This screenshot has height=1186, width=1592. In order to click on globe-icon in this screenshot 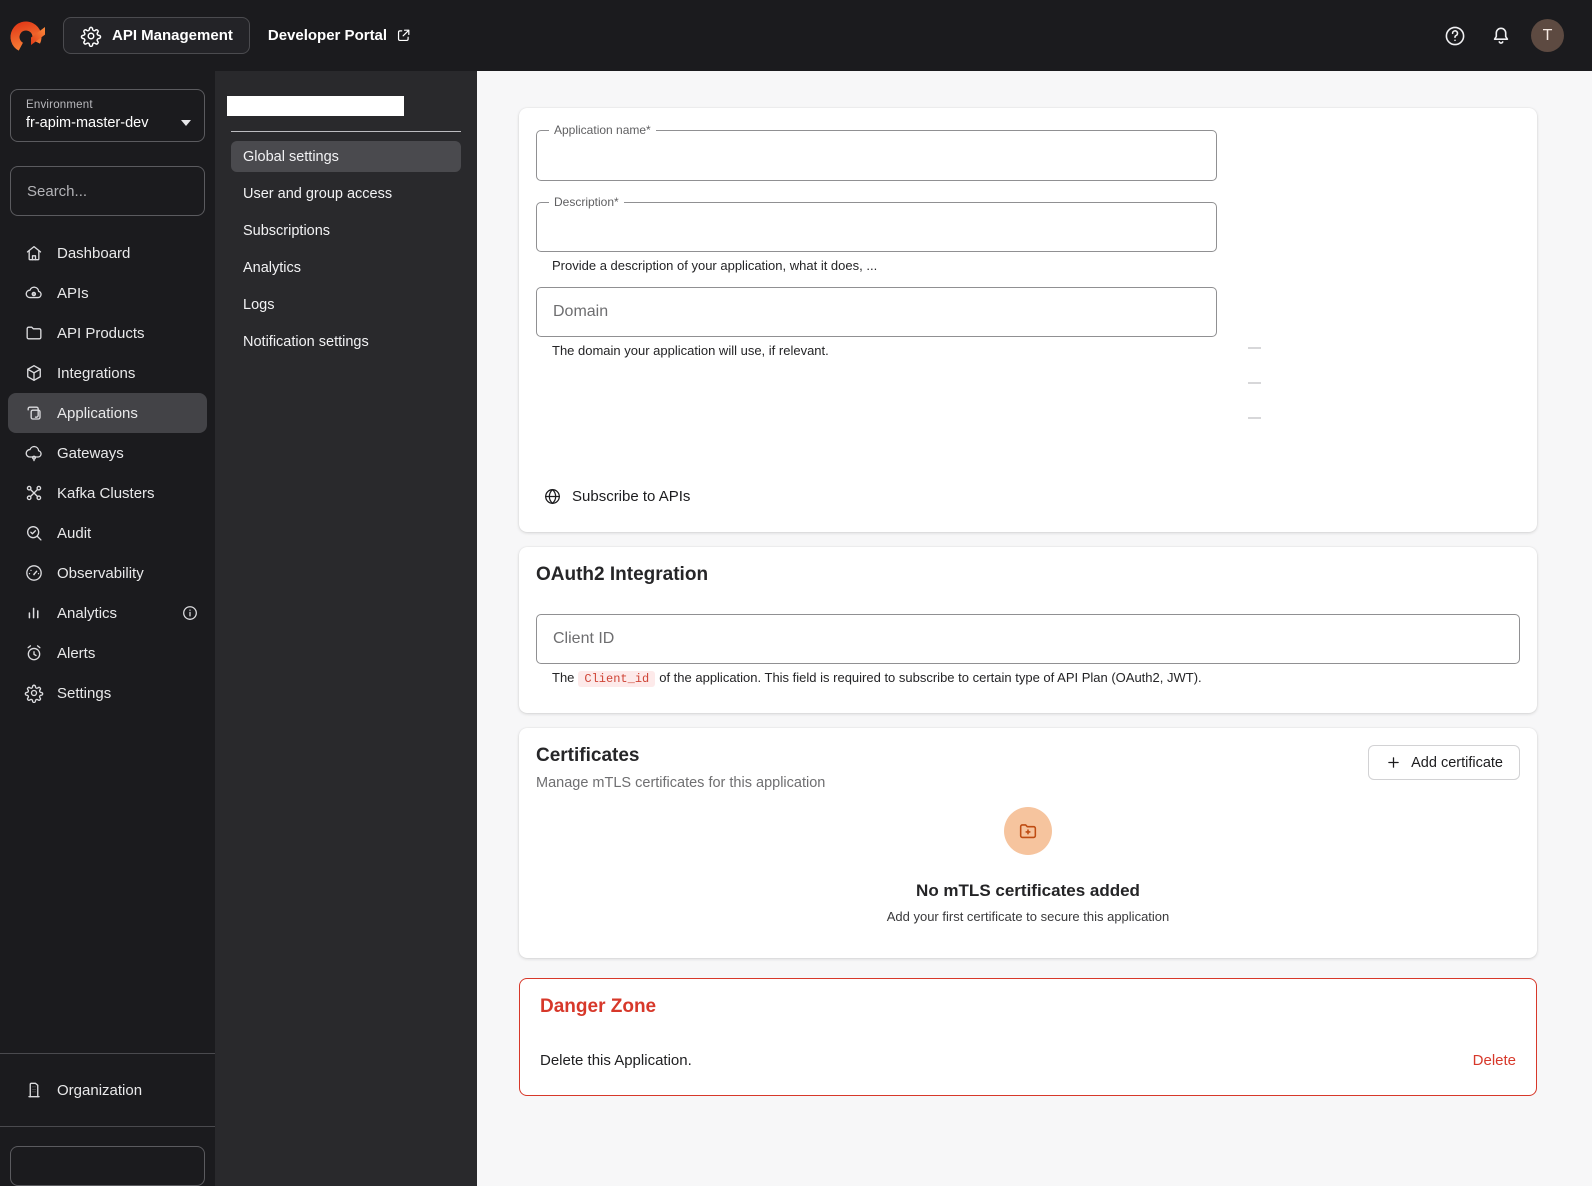, I will do `click(552, 496)`.